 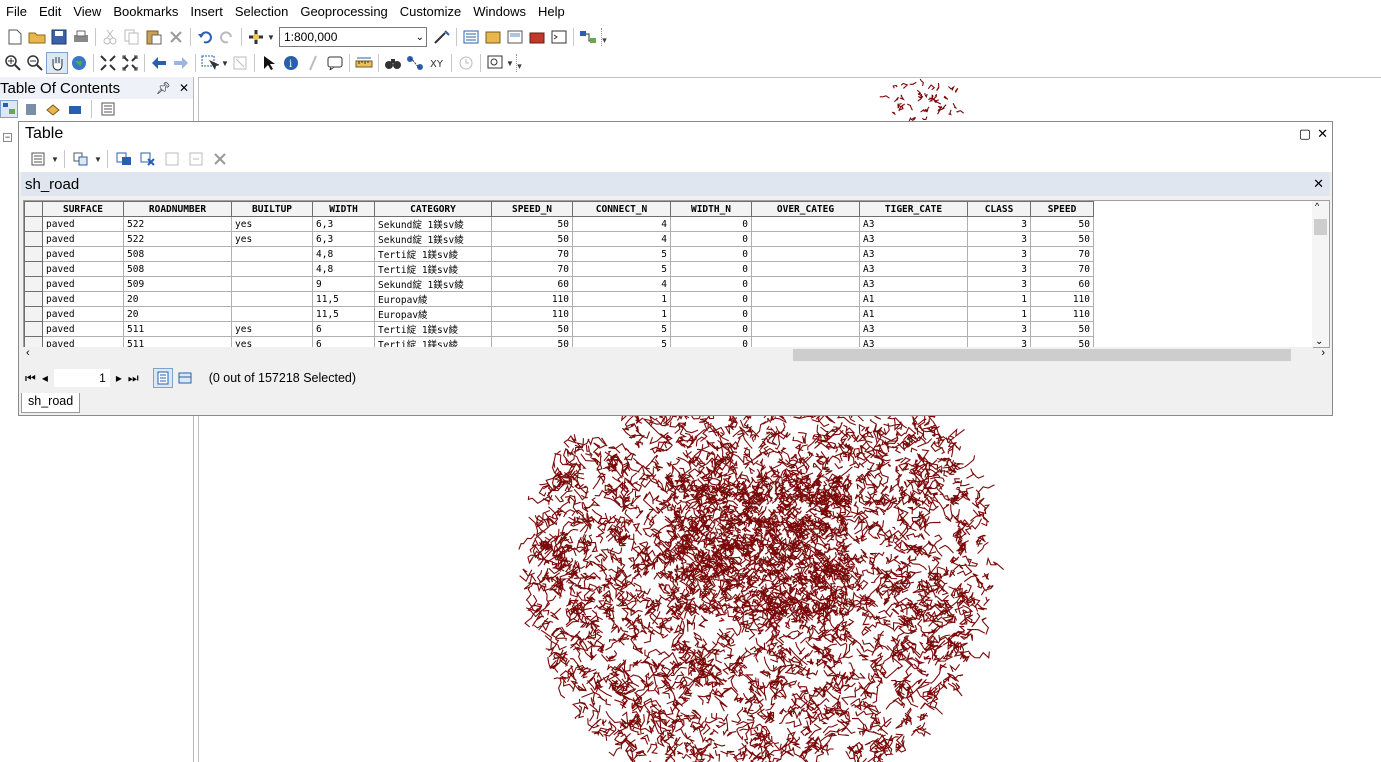 What do you see at coordinates (196, 159) in the screenshot?
I see `zoom-to-selected-icon` at bounding box center [196, 159].